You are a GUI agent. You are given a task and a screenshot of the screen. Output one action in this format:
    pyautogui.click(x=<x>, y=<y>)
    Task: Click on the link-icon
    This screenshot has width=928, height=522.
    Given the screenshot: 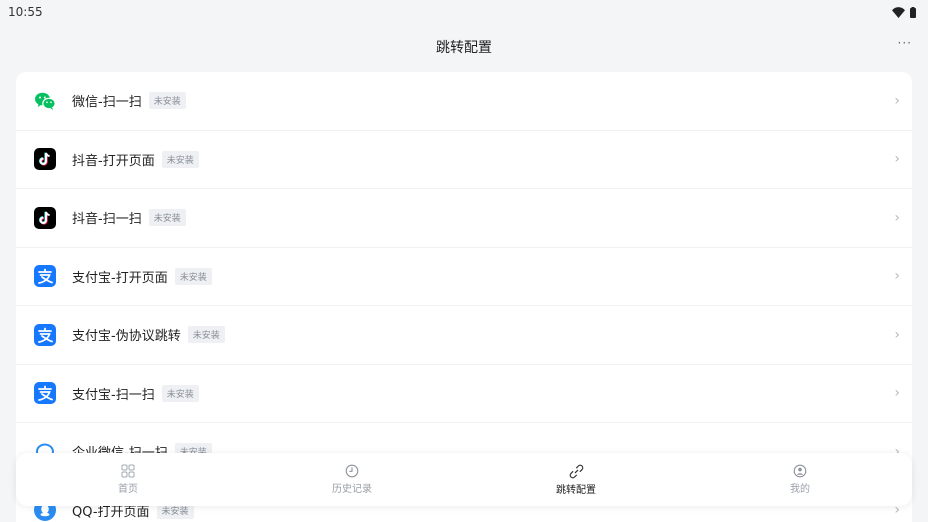 What is the action you would take?
    pyautogui.click(x=576, y=471)
    